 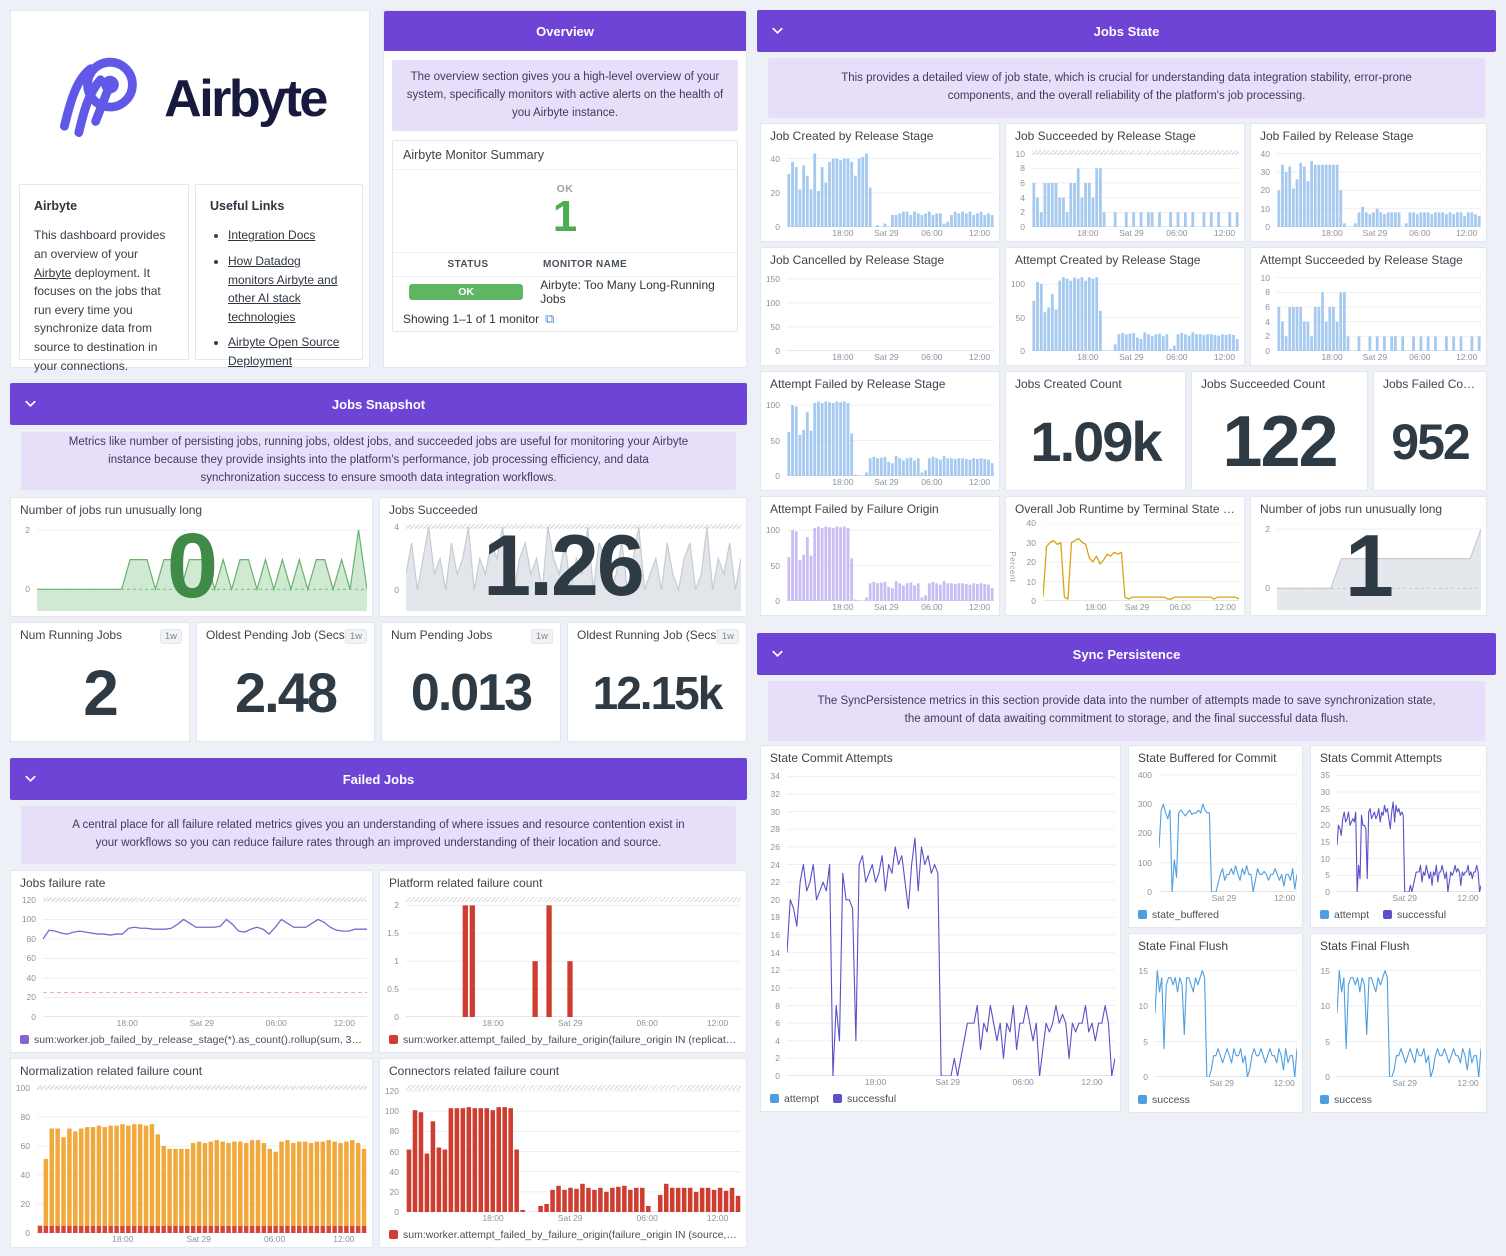 I want to click on job-failed-chart: 0 10 20 30 40 18:00 Sat 29 06:00 12:00, so click(x=1368, y=193).